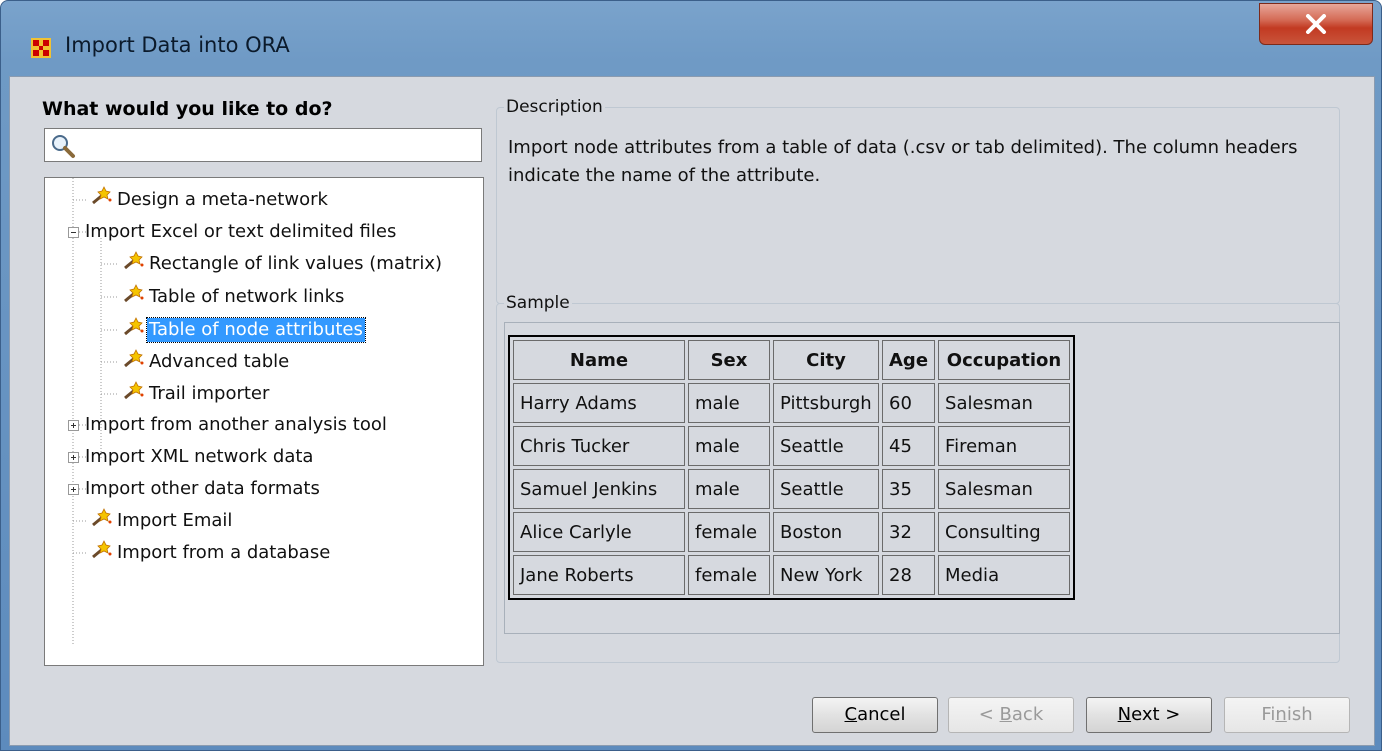  Describe the element at coordinates (202, 489) in the screenshot. I see `tree-item-import-other-formats: Import other data formats` at that location.